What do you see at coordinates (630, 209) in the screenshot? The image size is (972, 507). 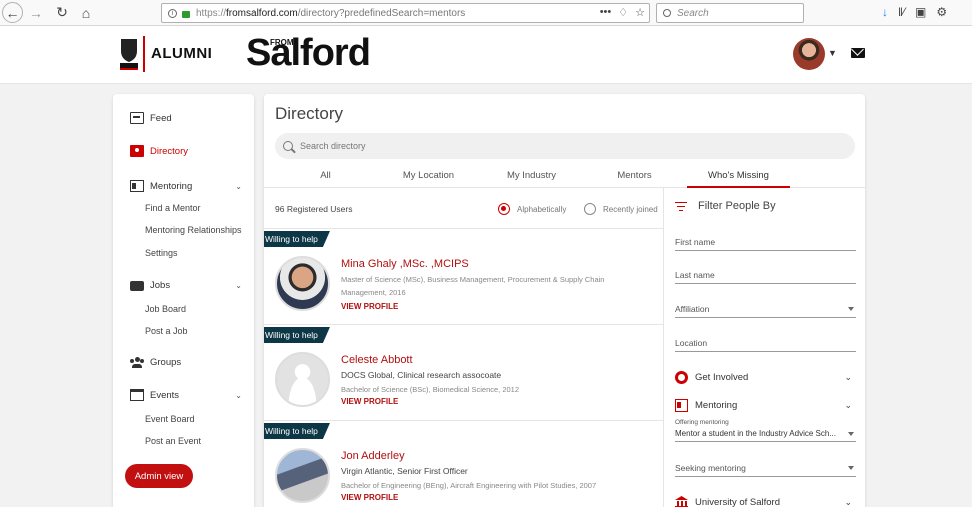 I see `sort-label: Recently joined` at bounding box center [630, 209].